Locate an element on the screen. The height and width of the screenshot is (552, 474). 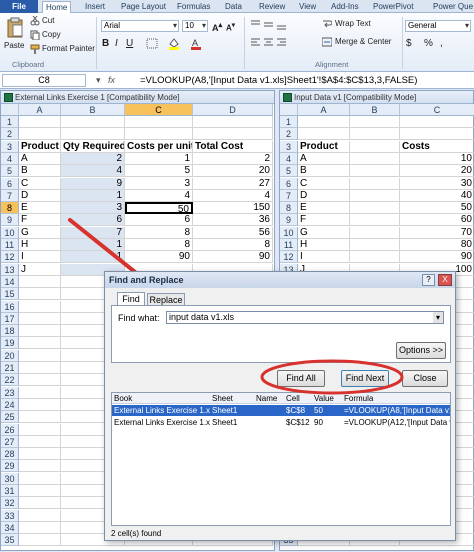
currency-button: $ is located at coordinates (409, 43).